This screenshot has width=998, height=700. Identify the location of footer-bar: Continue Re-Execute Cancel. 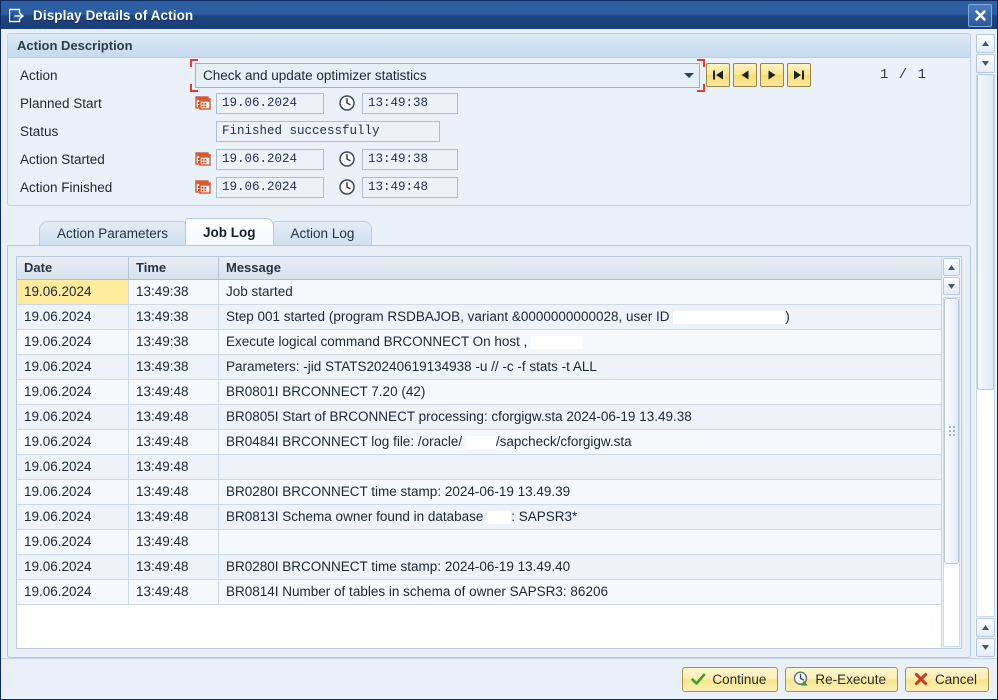
(499, 678).